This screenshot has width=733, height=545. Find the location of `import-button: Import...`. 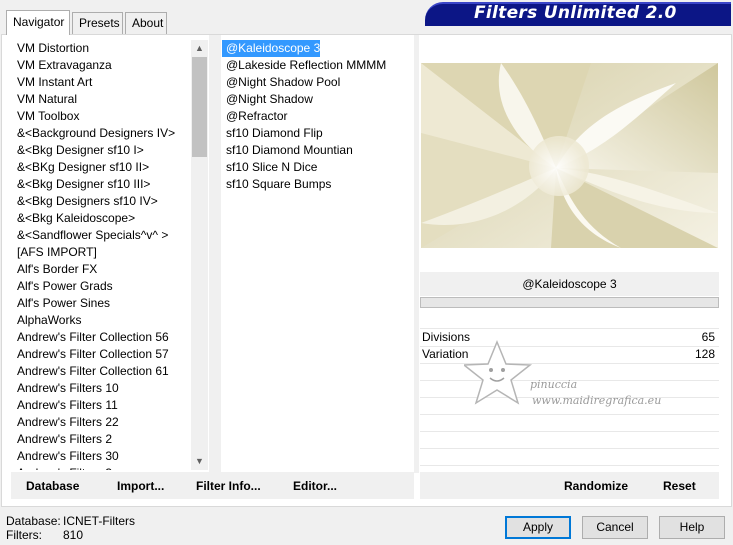

import-button: Import... is located at coordinates (140, 486).